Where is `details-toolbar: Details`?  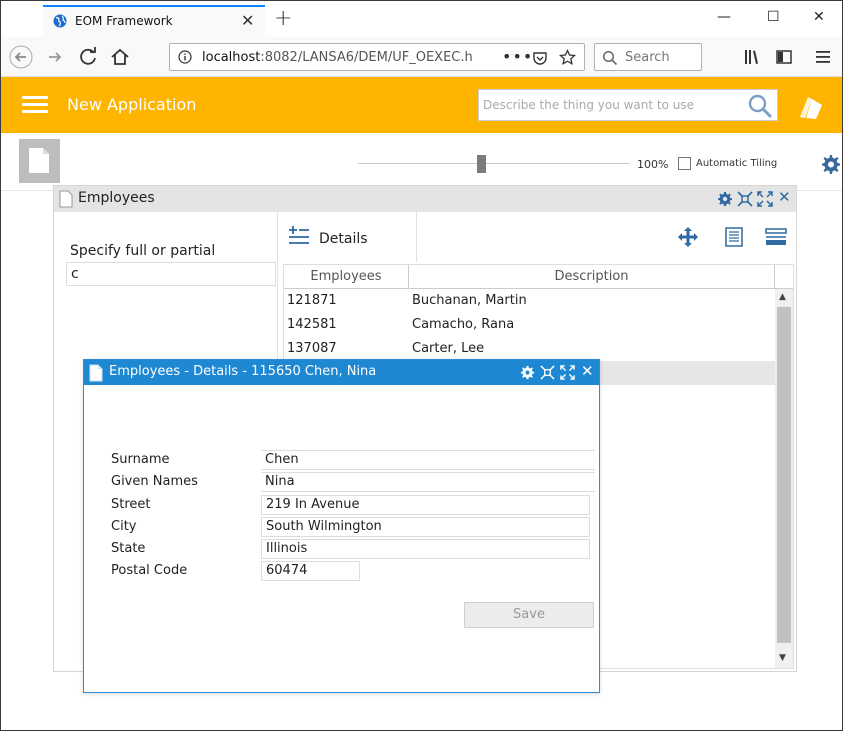 details-toolbar: Details is located at coordinates (537, 237).